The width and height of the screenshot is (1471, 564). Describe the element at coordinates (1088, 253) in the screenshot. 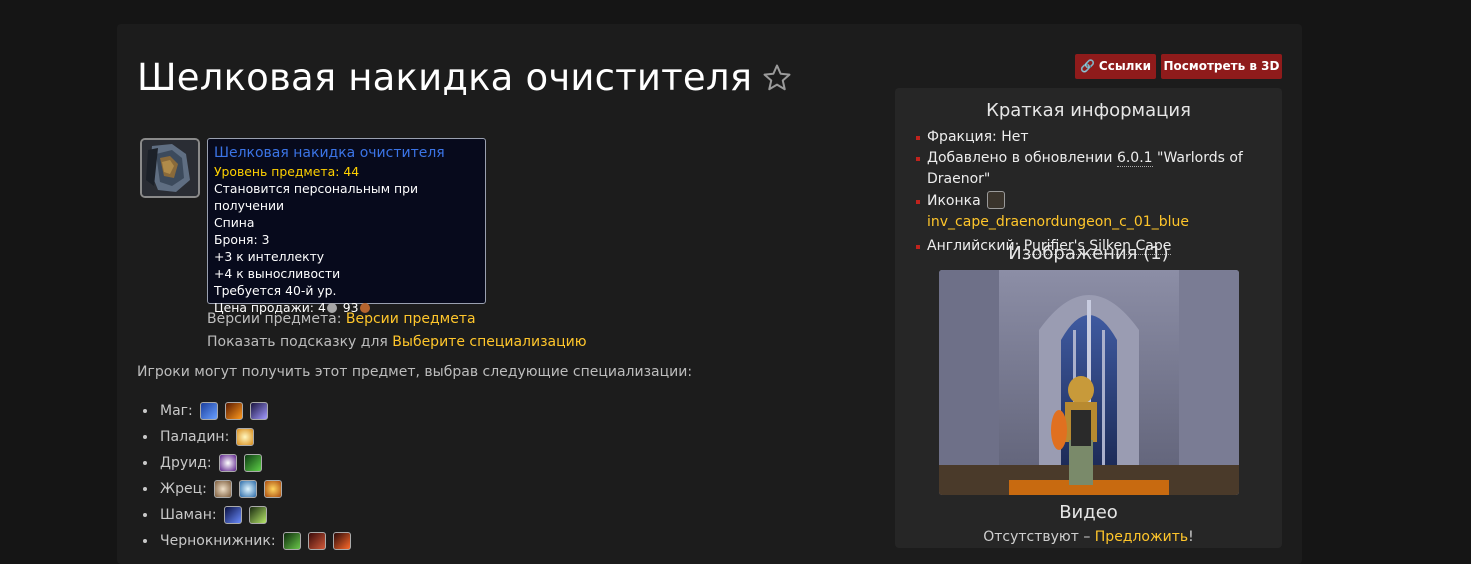

I see `images-title: Изображения (1)` at that location.